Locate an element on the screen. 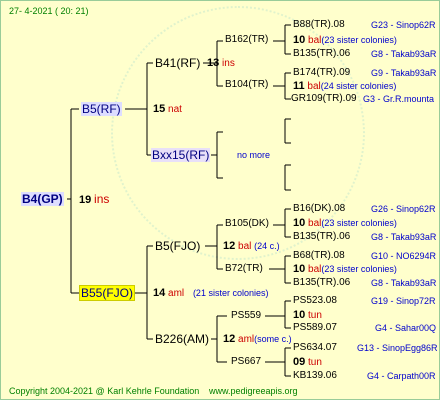 The width and height of the screenshot is (440, 400). m122-queen: PS667 is located at coordinates (246, 362).